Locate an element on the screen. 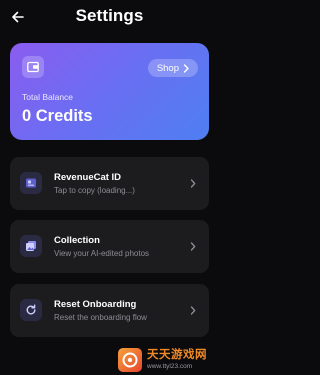  row-title: RevenueCat ID is located at coordinates (88, 177).